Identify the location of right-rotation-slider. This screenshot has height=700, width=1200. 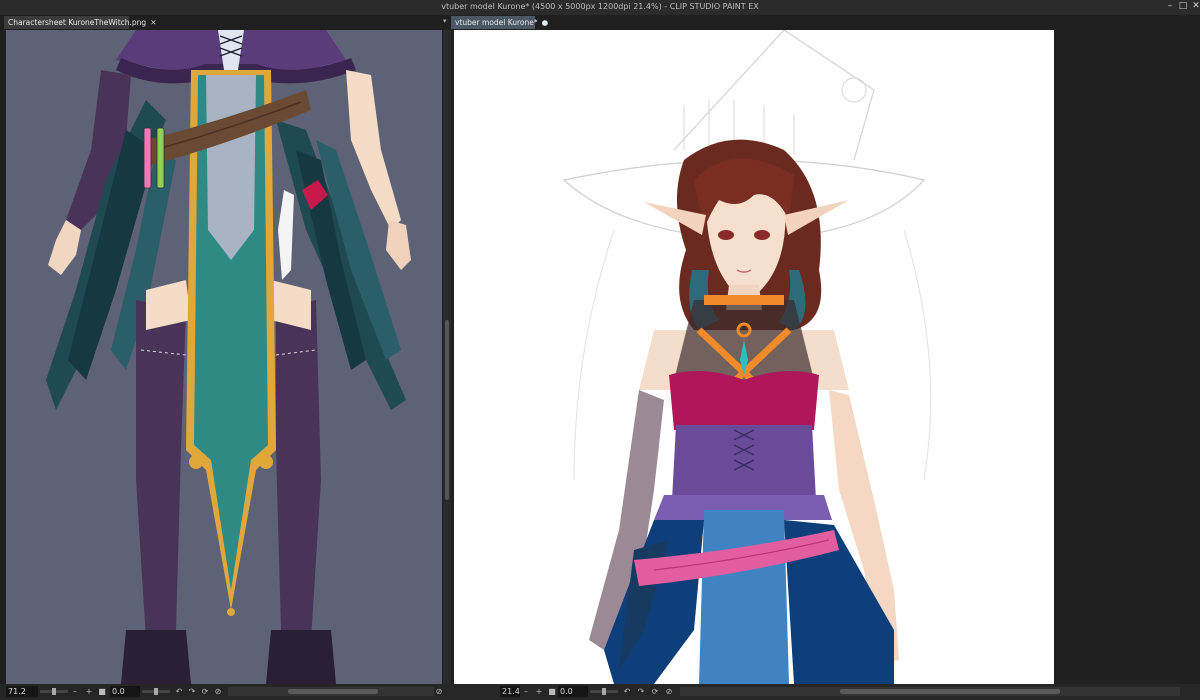
(604, 691).